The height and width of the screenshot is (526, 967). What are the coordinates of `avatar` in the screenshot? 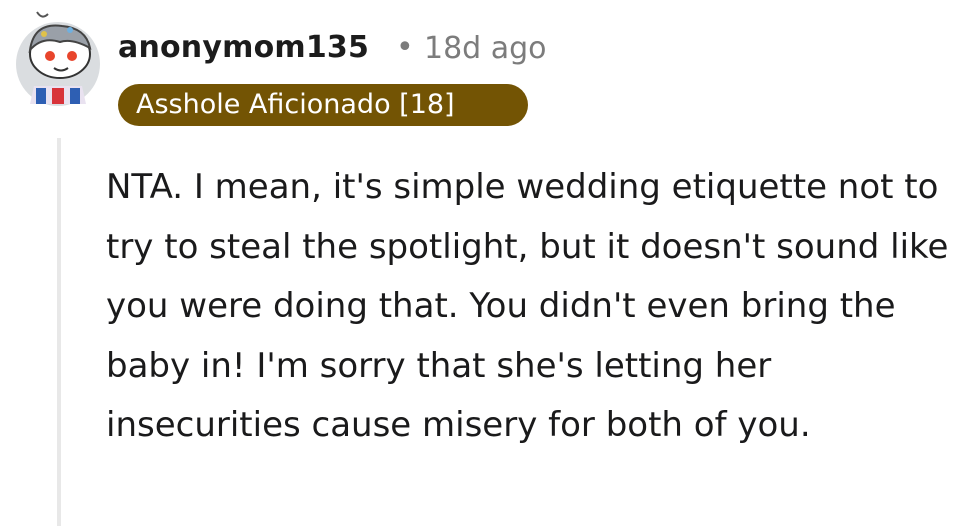 It's located at (58, 58).